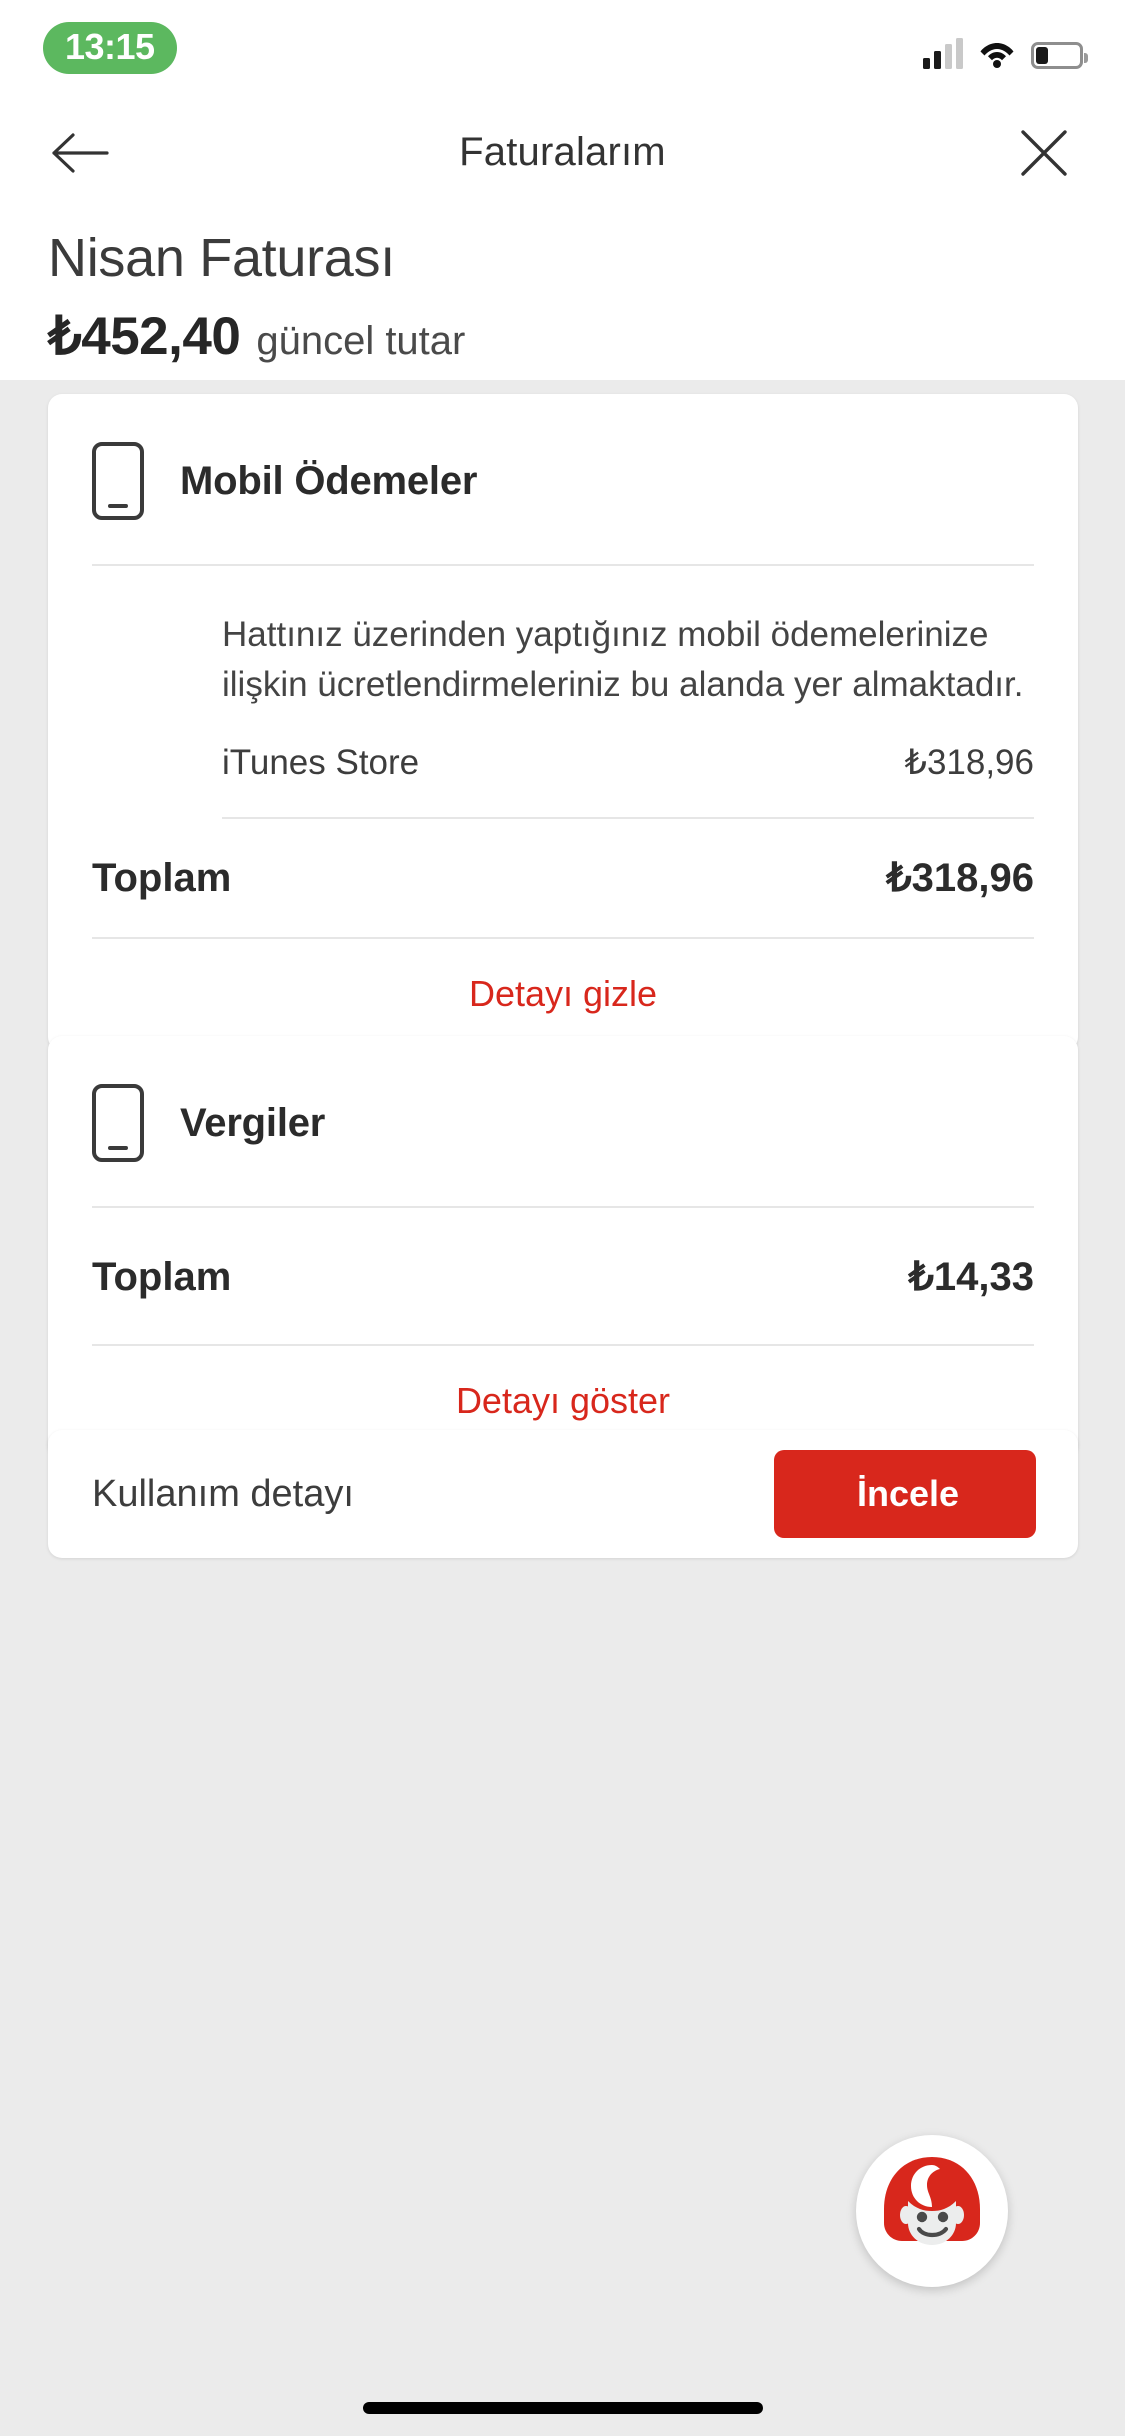  What do you see at coordinates (971, 1277) in the screenshot?
I see `total-value: ₺14,33` at bounding box center [971, 1277].